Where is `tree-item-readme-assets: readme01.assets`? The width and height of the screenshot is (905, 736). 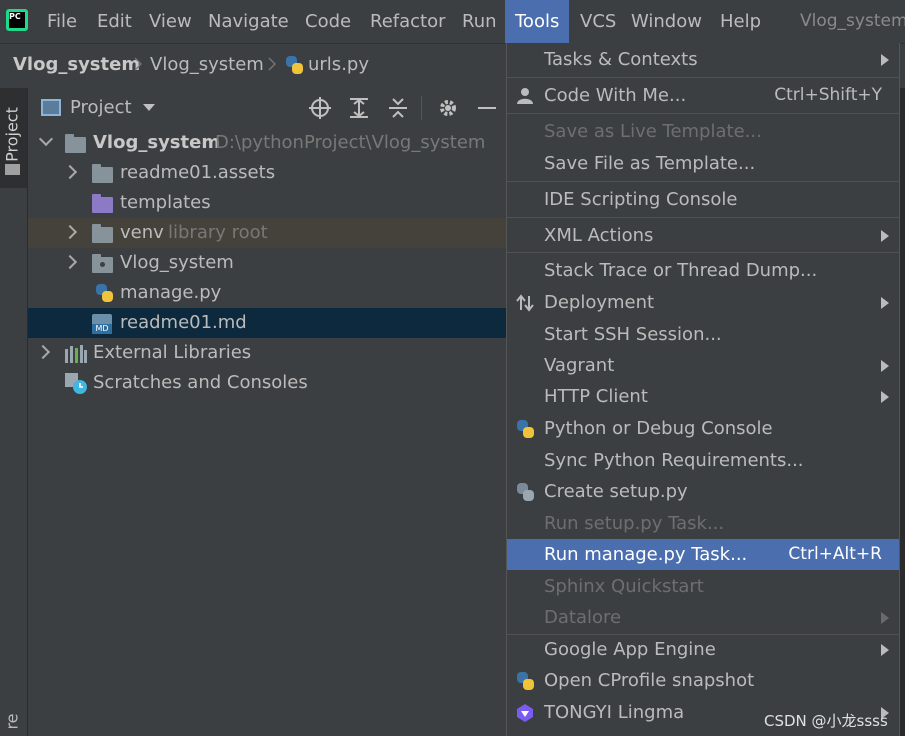
tree-item-readme-assets: readme01.assets is located at coordinates (267, 173).